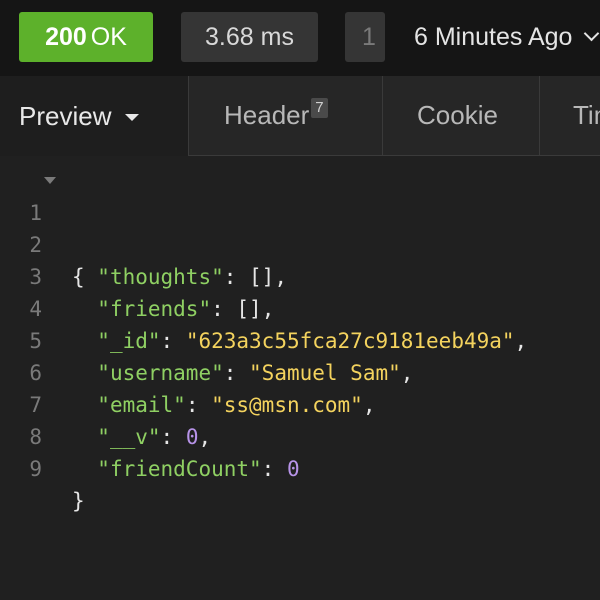  I want to click on code-text: "friends": [],, so click(186, 309).